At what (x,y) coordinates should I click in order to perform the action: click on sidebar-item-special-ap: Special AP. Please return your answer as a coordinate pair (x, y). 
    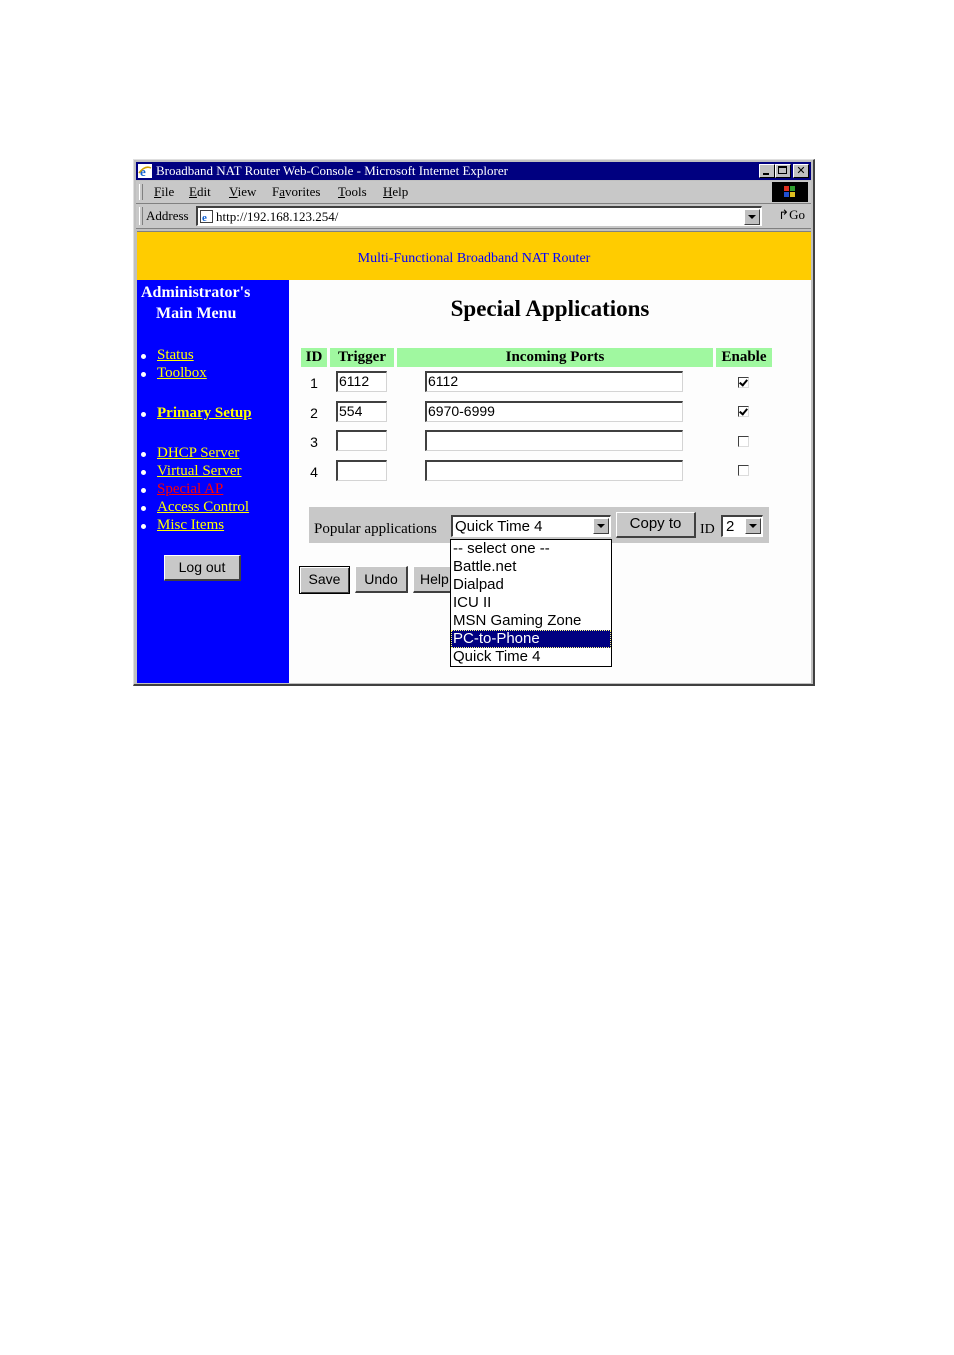
    Looking at the image, I should click on (213, 490).